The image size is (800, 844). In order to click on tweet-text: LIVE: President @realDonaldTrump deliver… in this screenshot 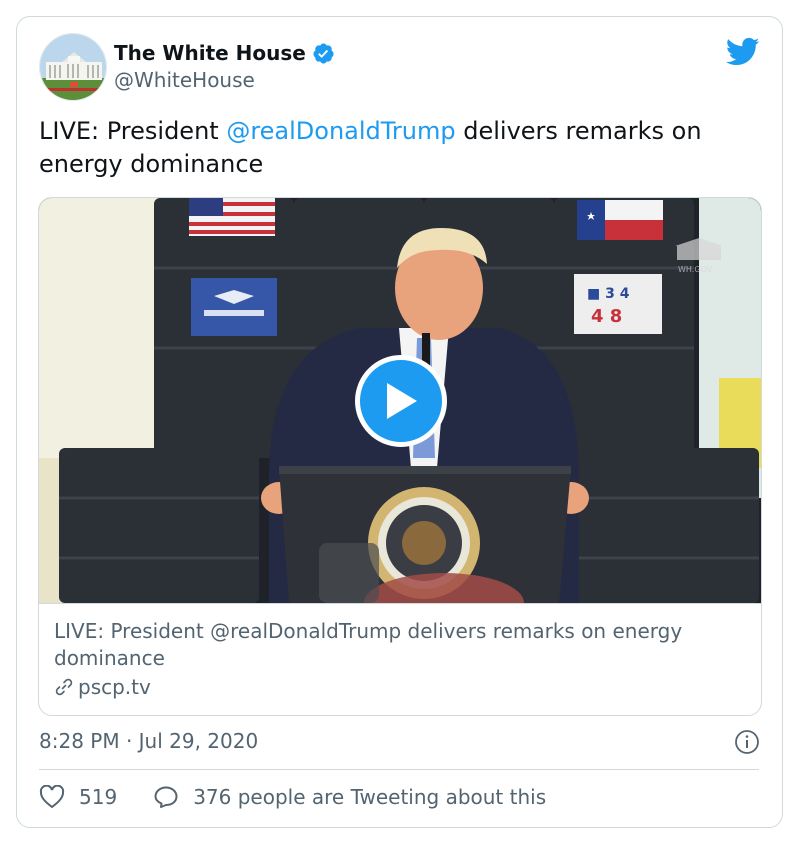, I will do `click(399, 148)`.